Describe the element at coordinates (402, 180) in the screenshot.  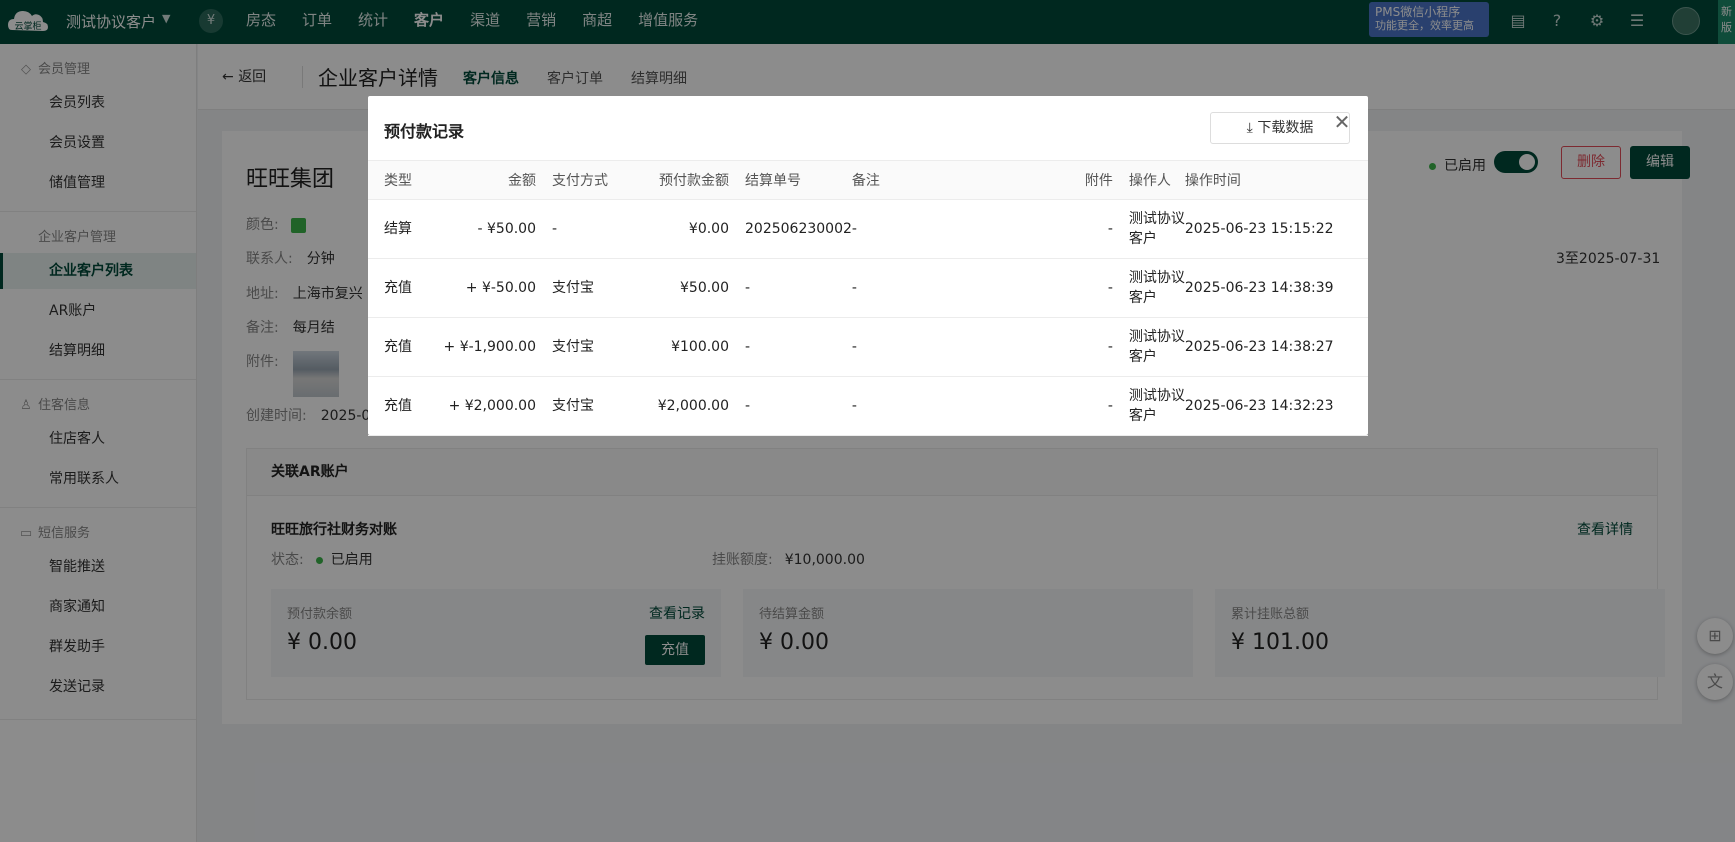
I see `col-type: 类型` at that location.